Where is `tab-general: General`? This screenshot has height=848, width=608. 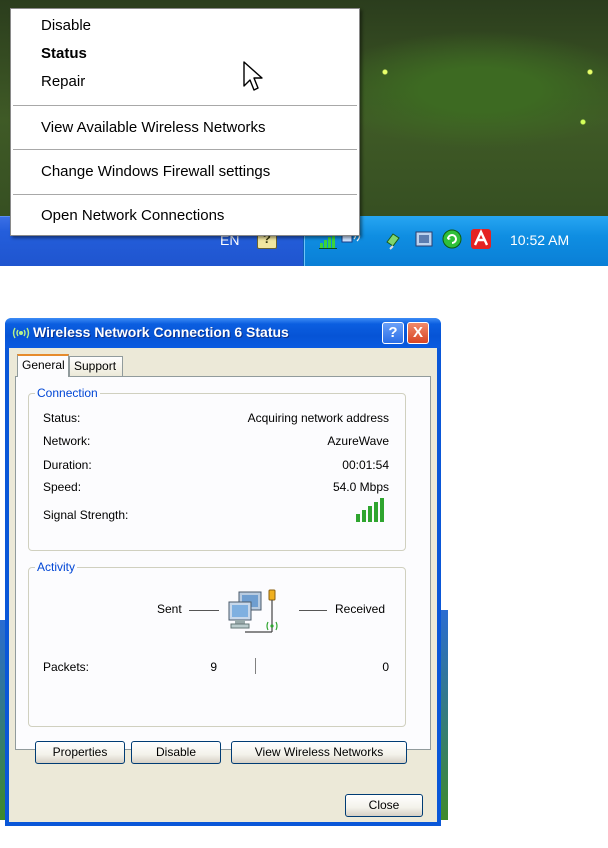
tab-general: General is located at coordinates (43, 365).